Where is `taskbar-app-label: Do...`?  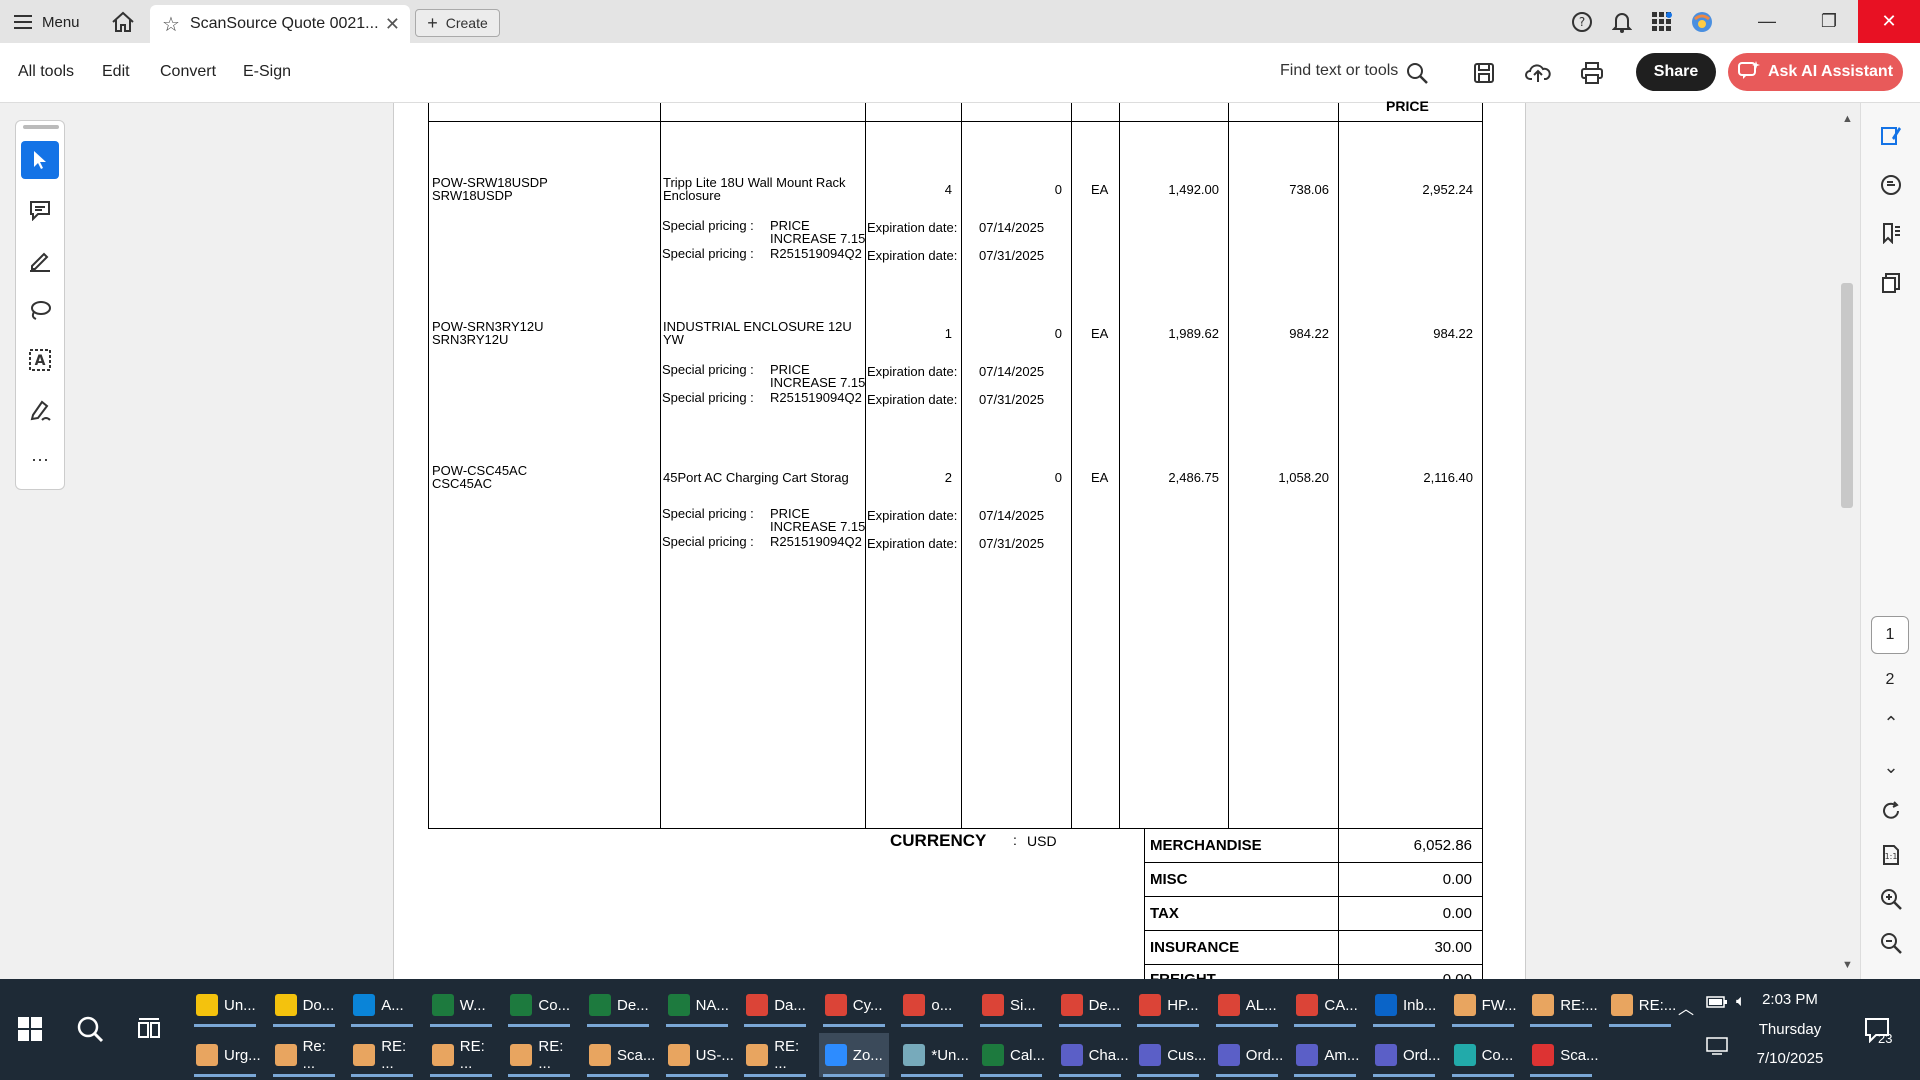 taskbar-app-label: Do... is located at coordinates (318, 1005).